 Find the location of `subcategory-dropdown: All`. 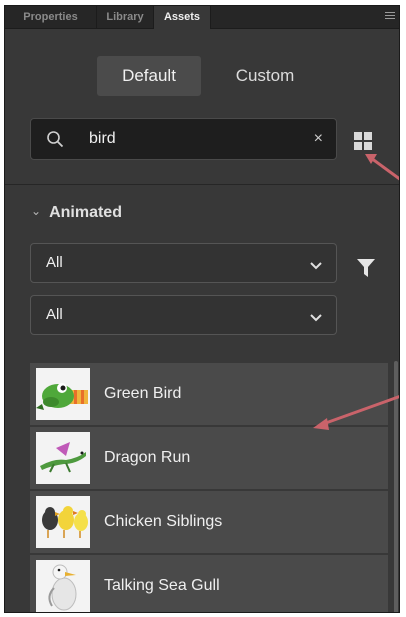

subcategory-dropdown: All is located at coordinates (183, 315).